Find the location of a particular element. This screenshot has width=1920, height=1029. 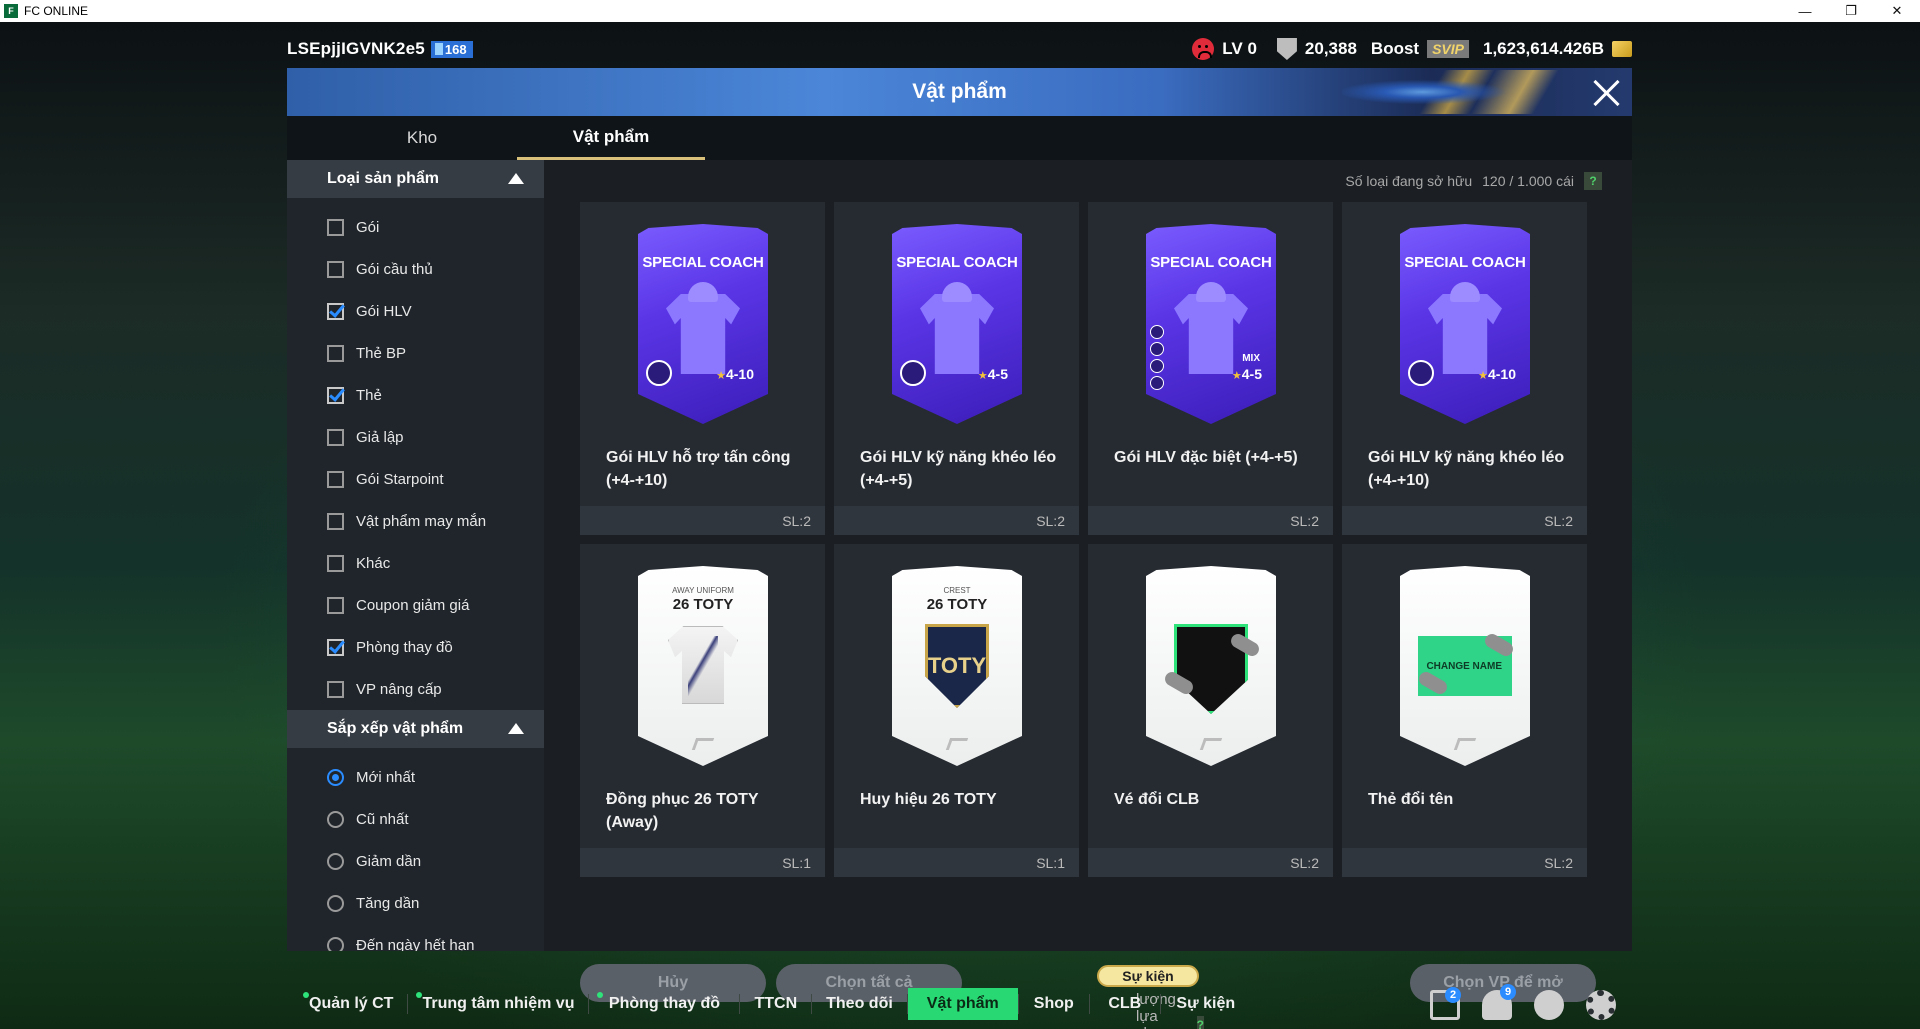

range-to: 10 is located at coordinates (1508, 374).